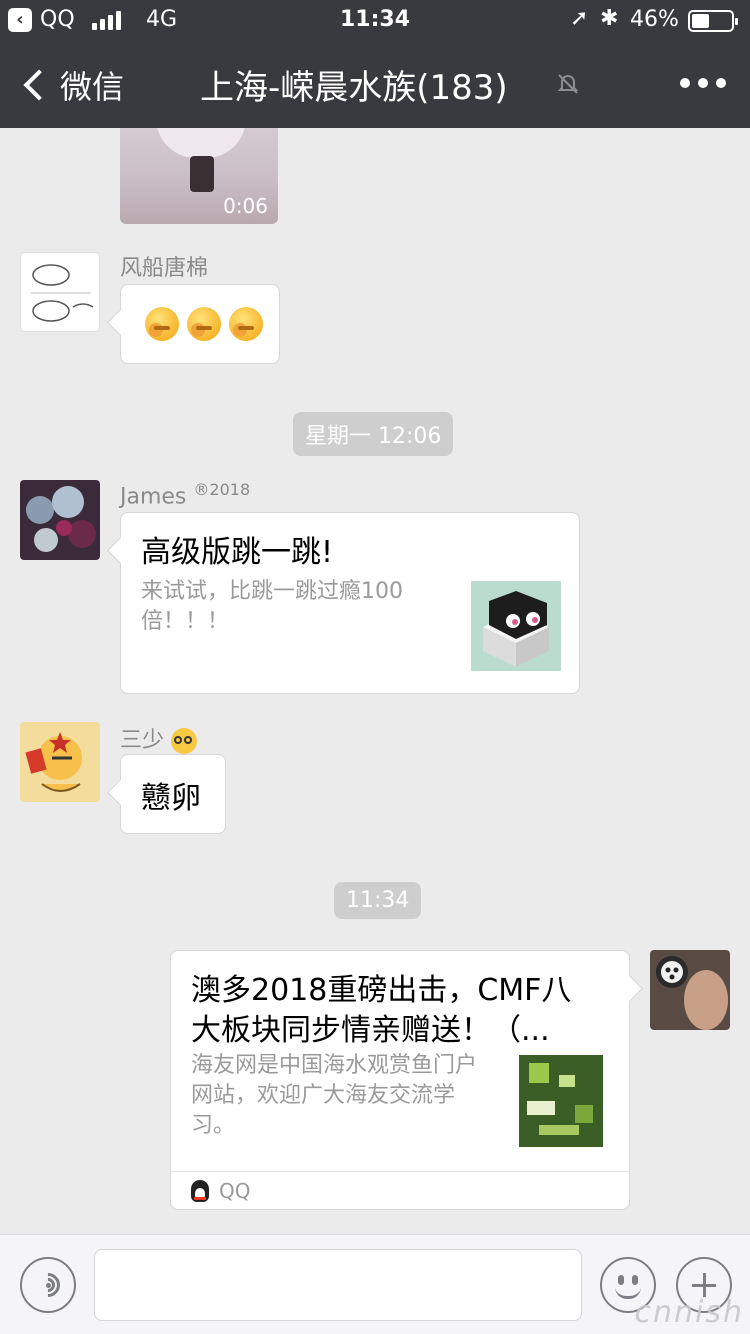 Image resolution: width=750 pixels, height=1334 pixels. What do you see at coordinates (375, 64) in the screenshot?
I see `top-bar: ‹ QQ 4G 11:34 ➚ ✱ 46% 微信 上海-嵘晨水族(183)` at bounding box center [375, 64].